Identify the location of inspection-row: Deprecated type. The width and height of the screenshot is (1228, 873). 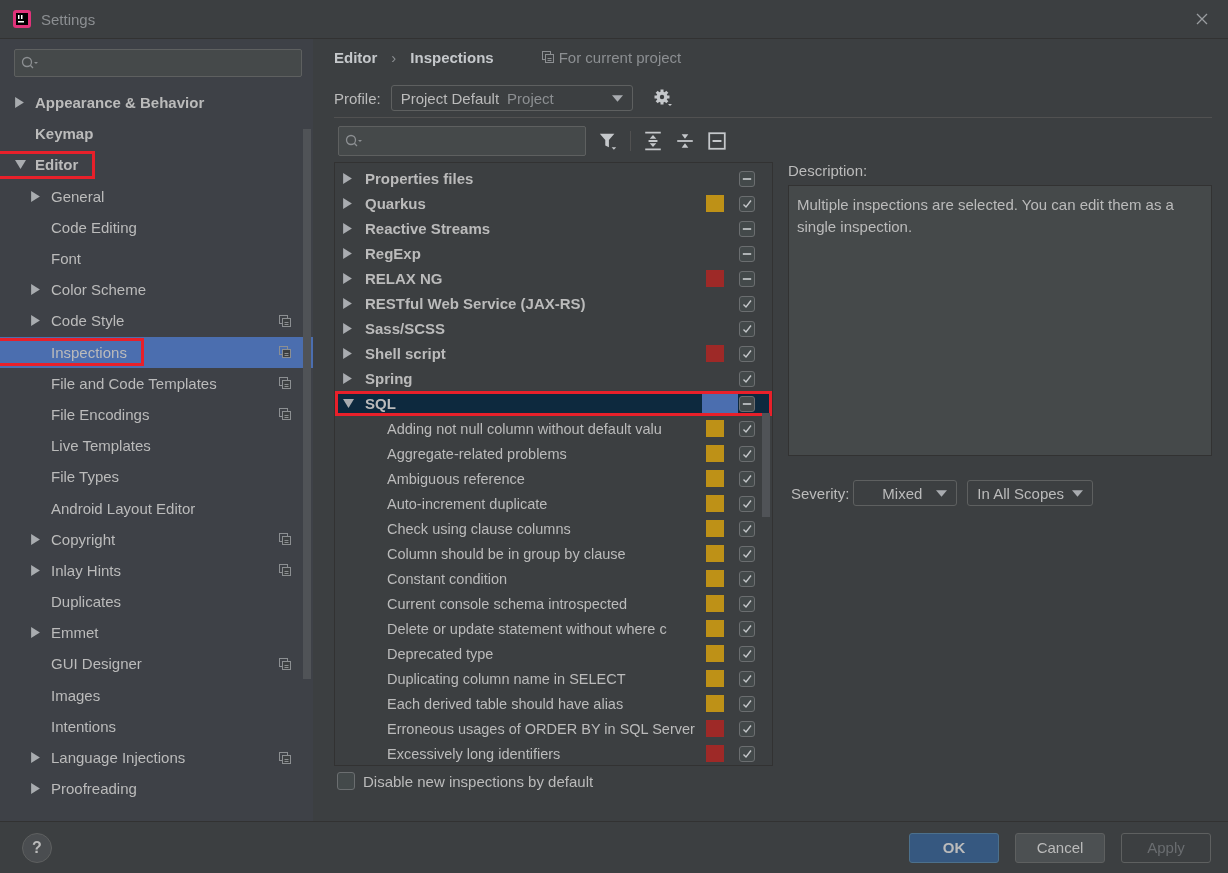
(553, 653).